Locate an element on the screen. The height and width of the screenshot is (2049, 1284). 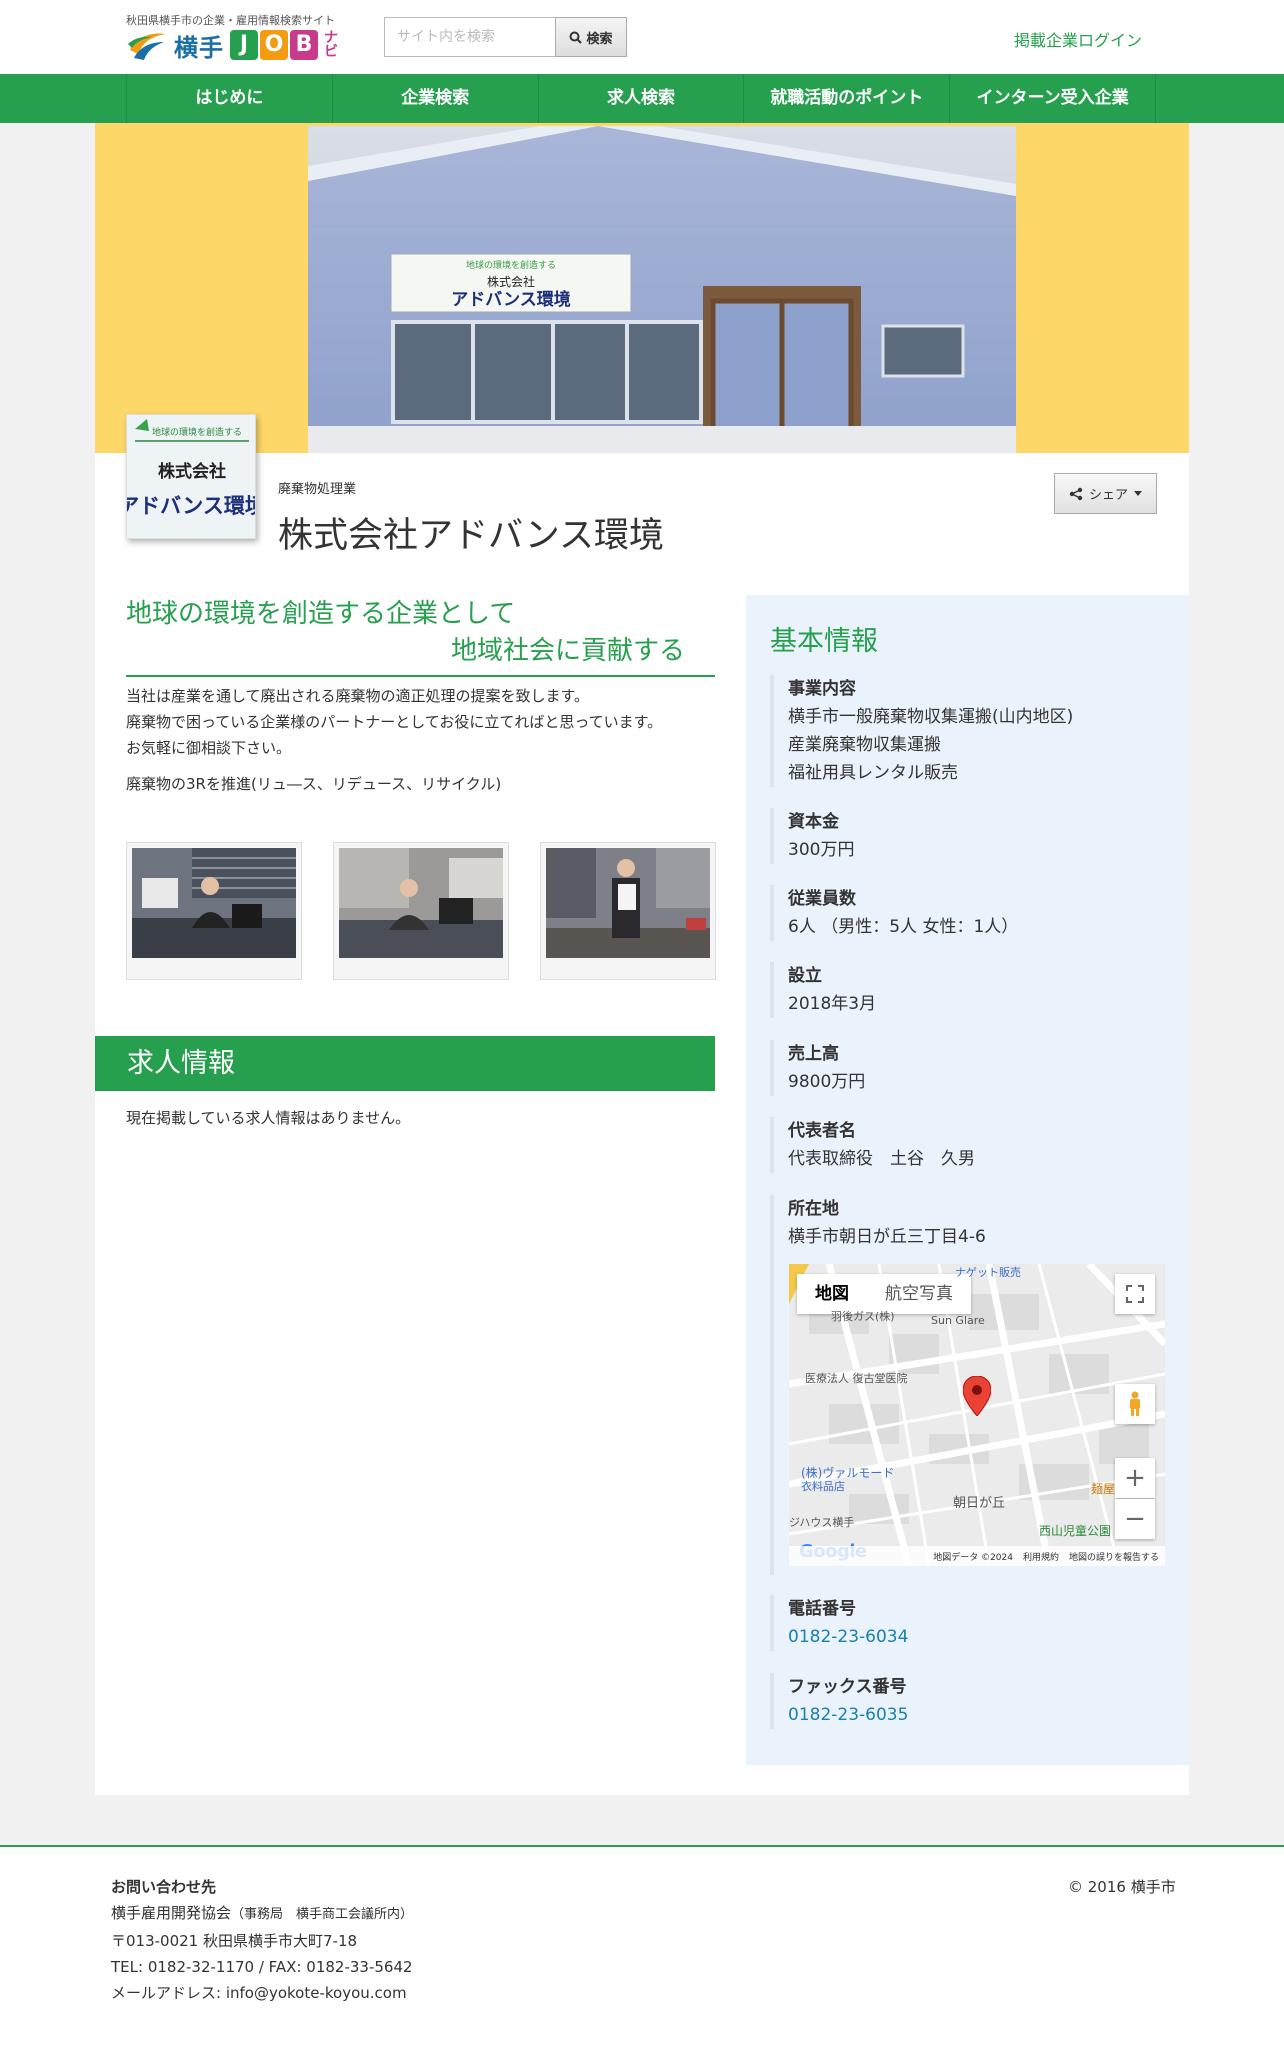
info-phone: 電話番号 0182-23-6034 is located at coordinates (967, 1623).